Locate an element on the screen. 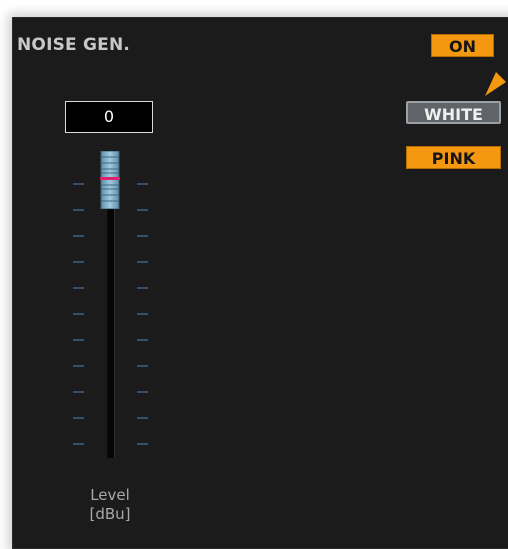 This screenshot has width=508, height=549. fader-knob is located at coordinates (110, 180).